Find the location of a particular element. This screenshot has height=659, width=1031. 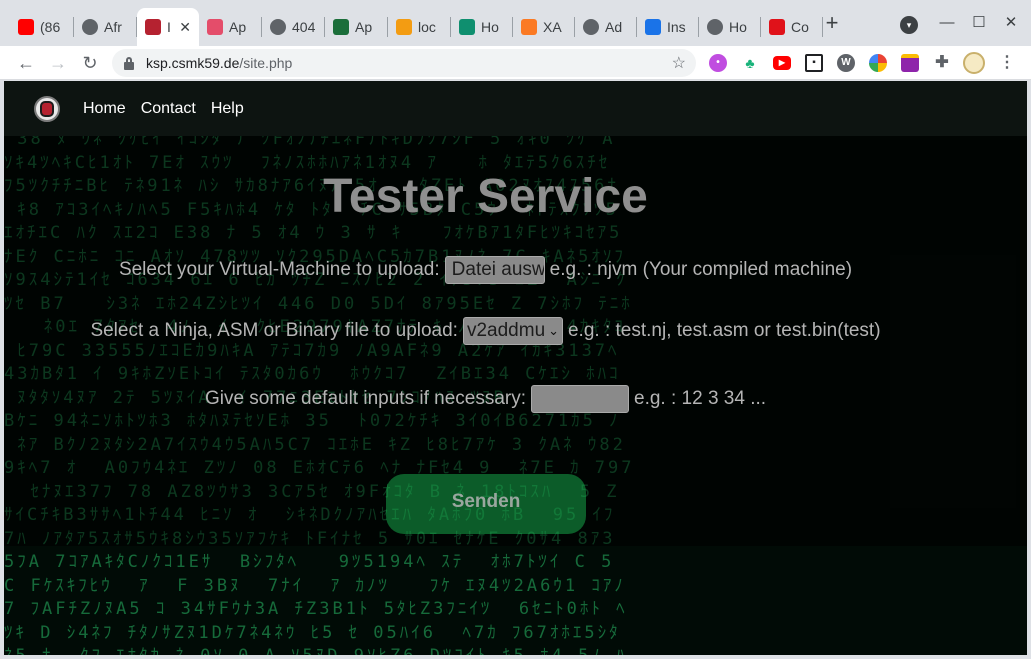

default-inputs-label: Give some default inputs if necessary: is located at coordinates (365, 398).